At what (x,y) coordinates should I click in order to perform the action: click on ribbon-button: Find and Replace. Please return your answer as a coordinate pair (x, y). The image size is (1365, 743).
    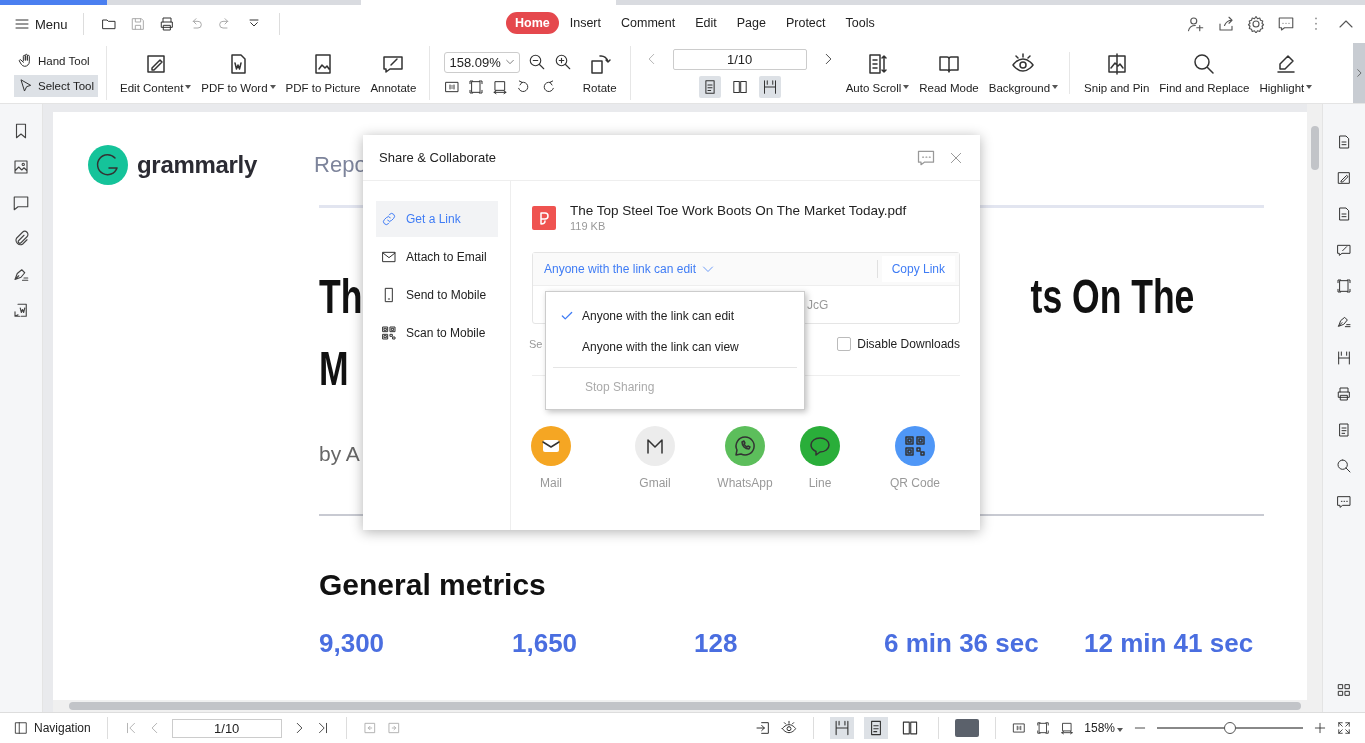
    Looking at the image, I should click on (1204, 73).